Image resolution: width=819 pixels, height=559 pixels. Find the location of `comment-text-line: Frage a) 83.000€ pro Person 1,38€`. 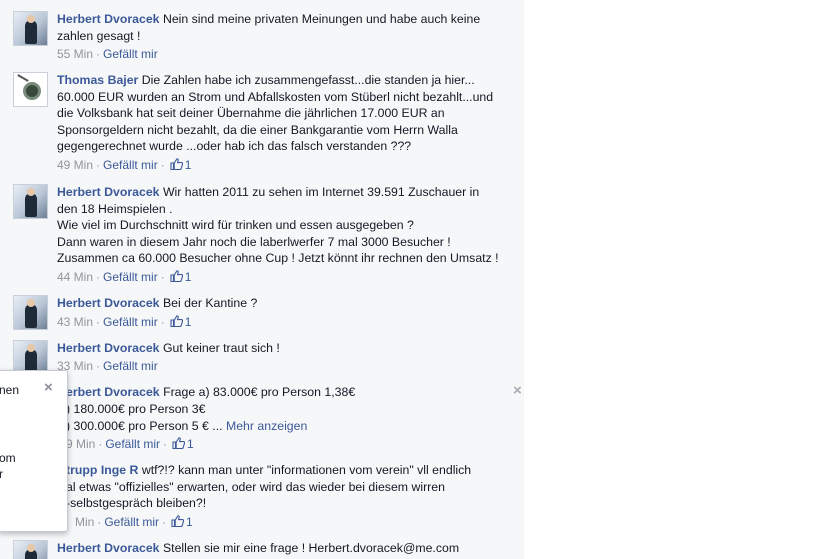

comment-text-line: Frage a) 83.000€ pro Person 1,38€ is located at coordinates (259, 392).